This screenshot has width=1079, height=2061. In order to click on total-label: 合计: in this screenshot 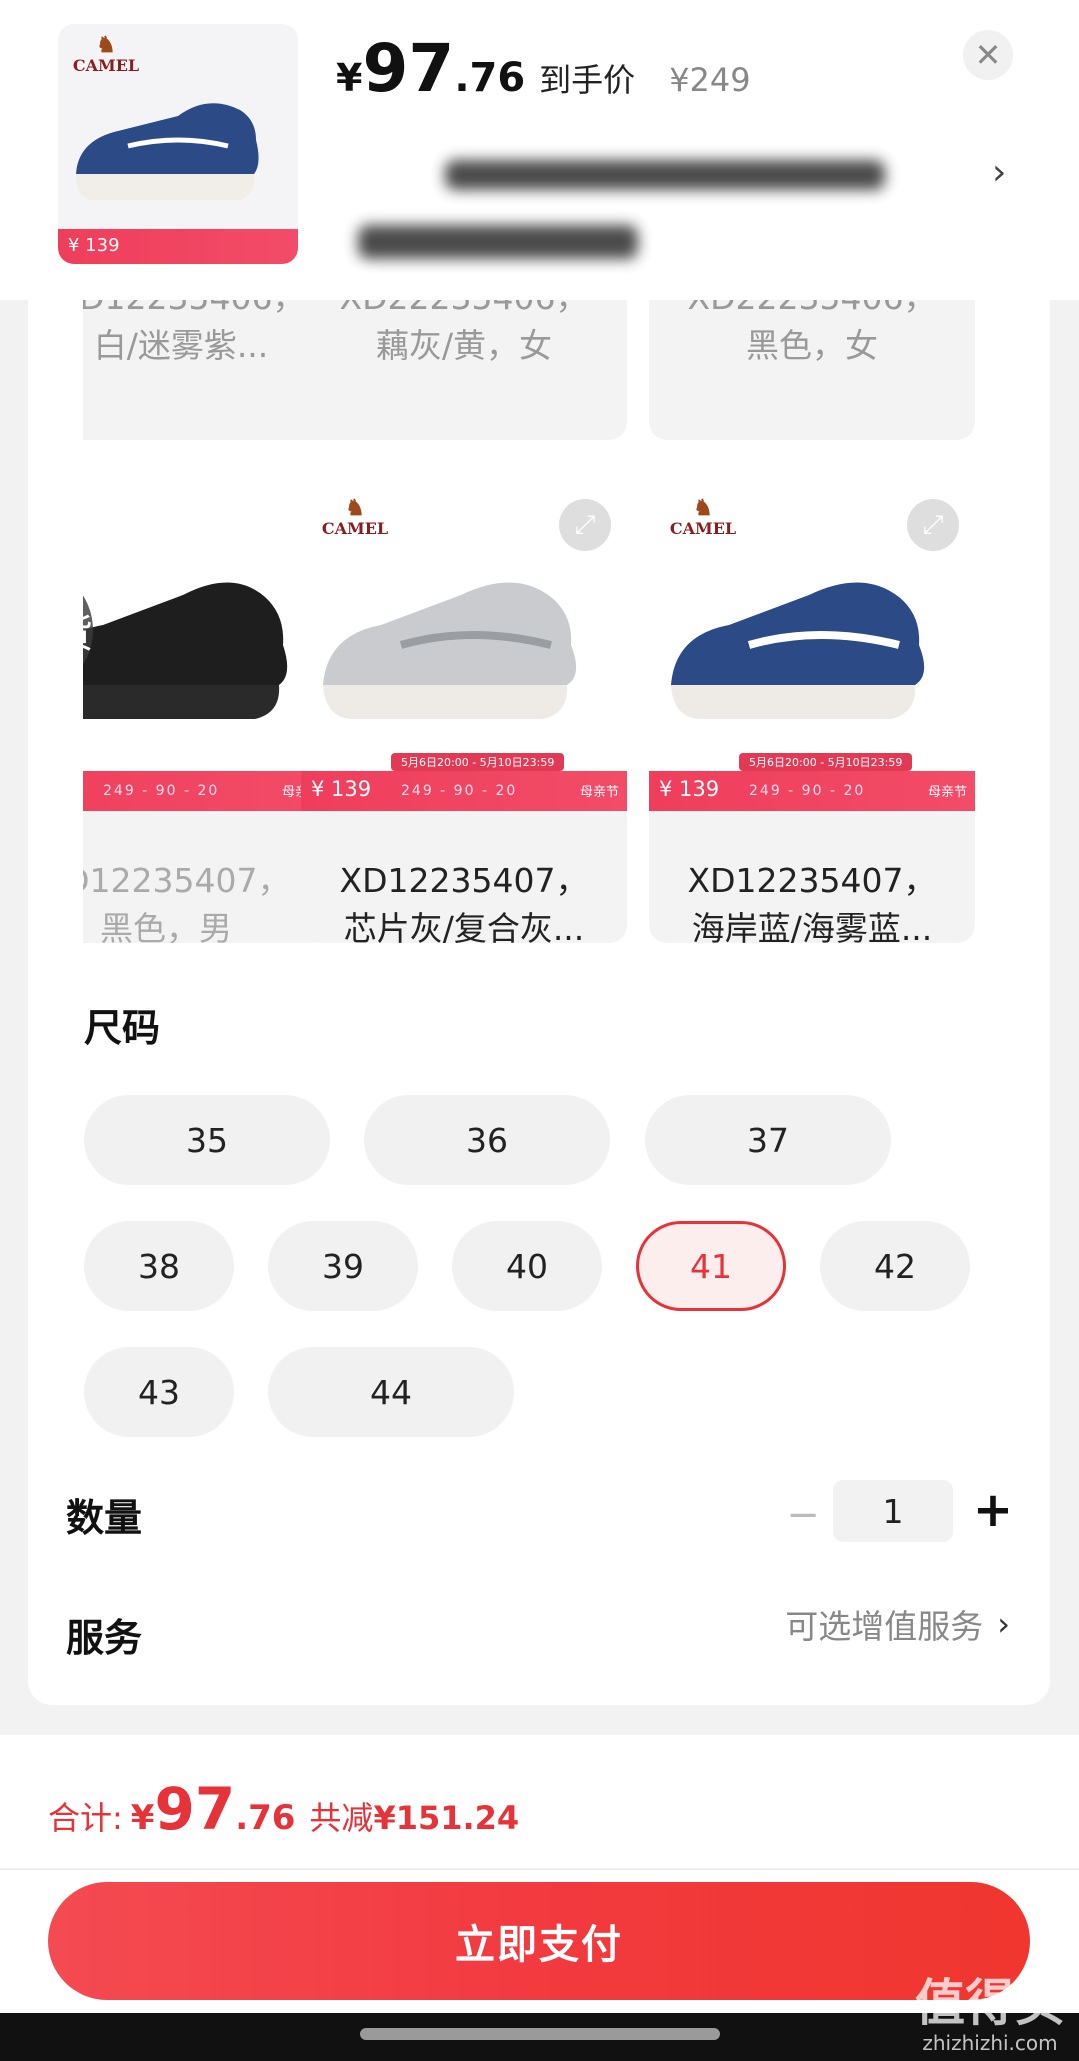, I will do `click(85, 1818)`.